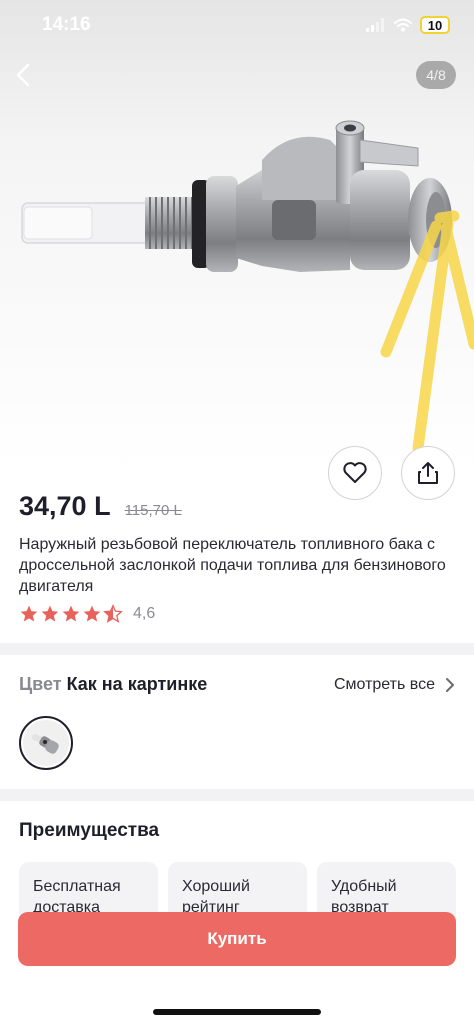  I want to click on star-half-icon, so click(113, 613).